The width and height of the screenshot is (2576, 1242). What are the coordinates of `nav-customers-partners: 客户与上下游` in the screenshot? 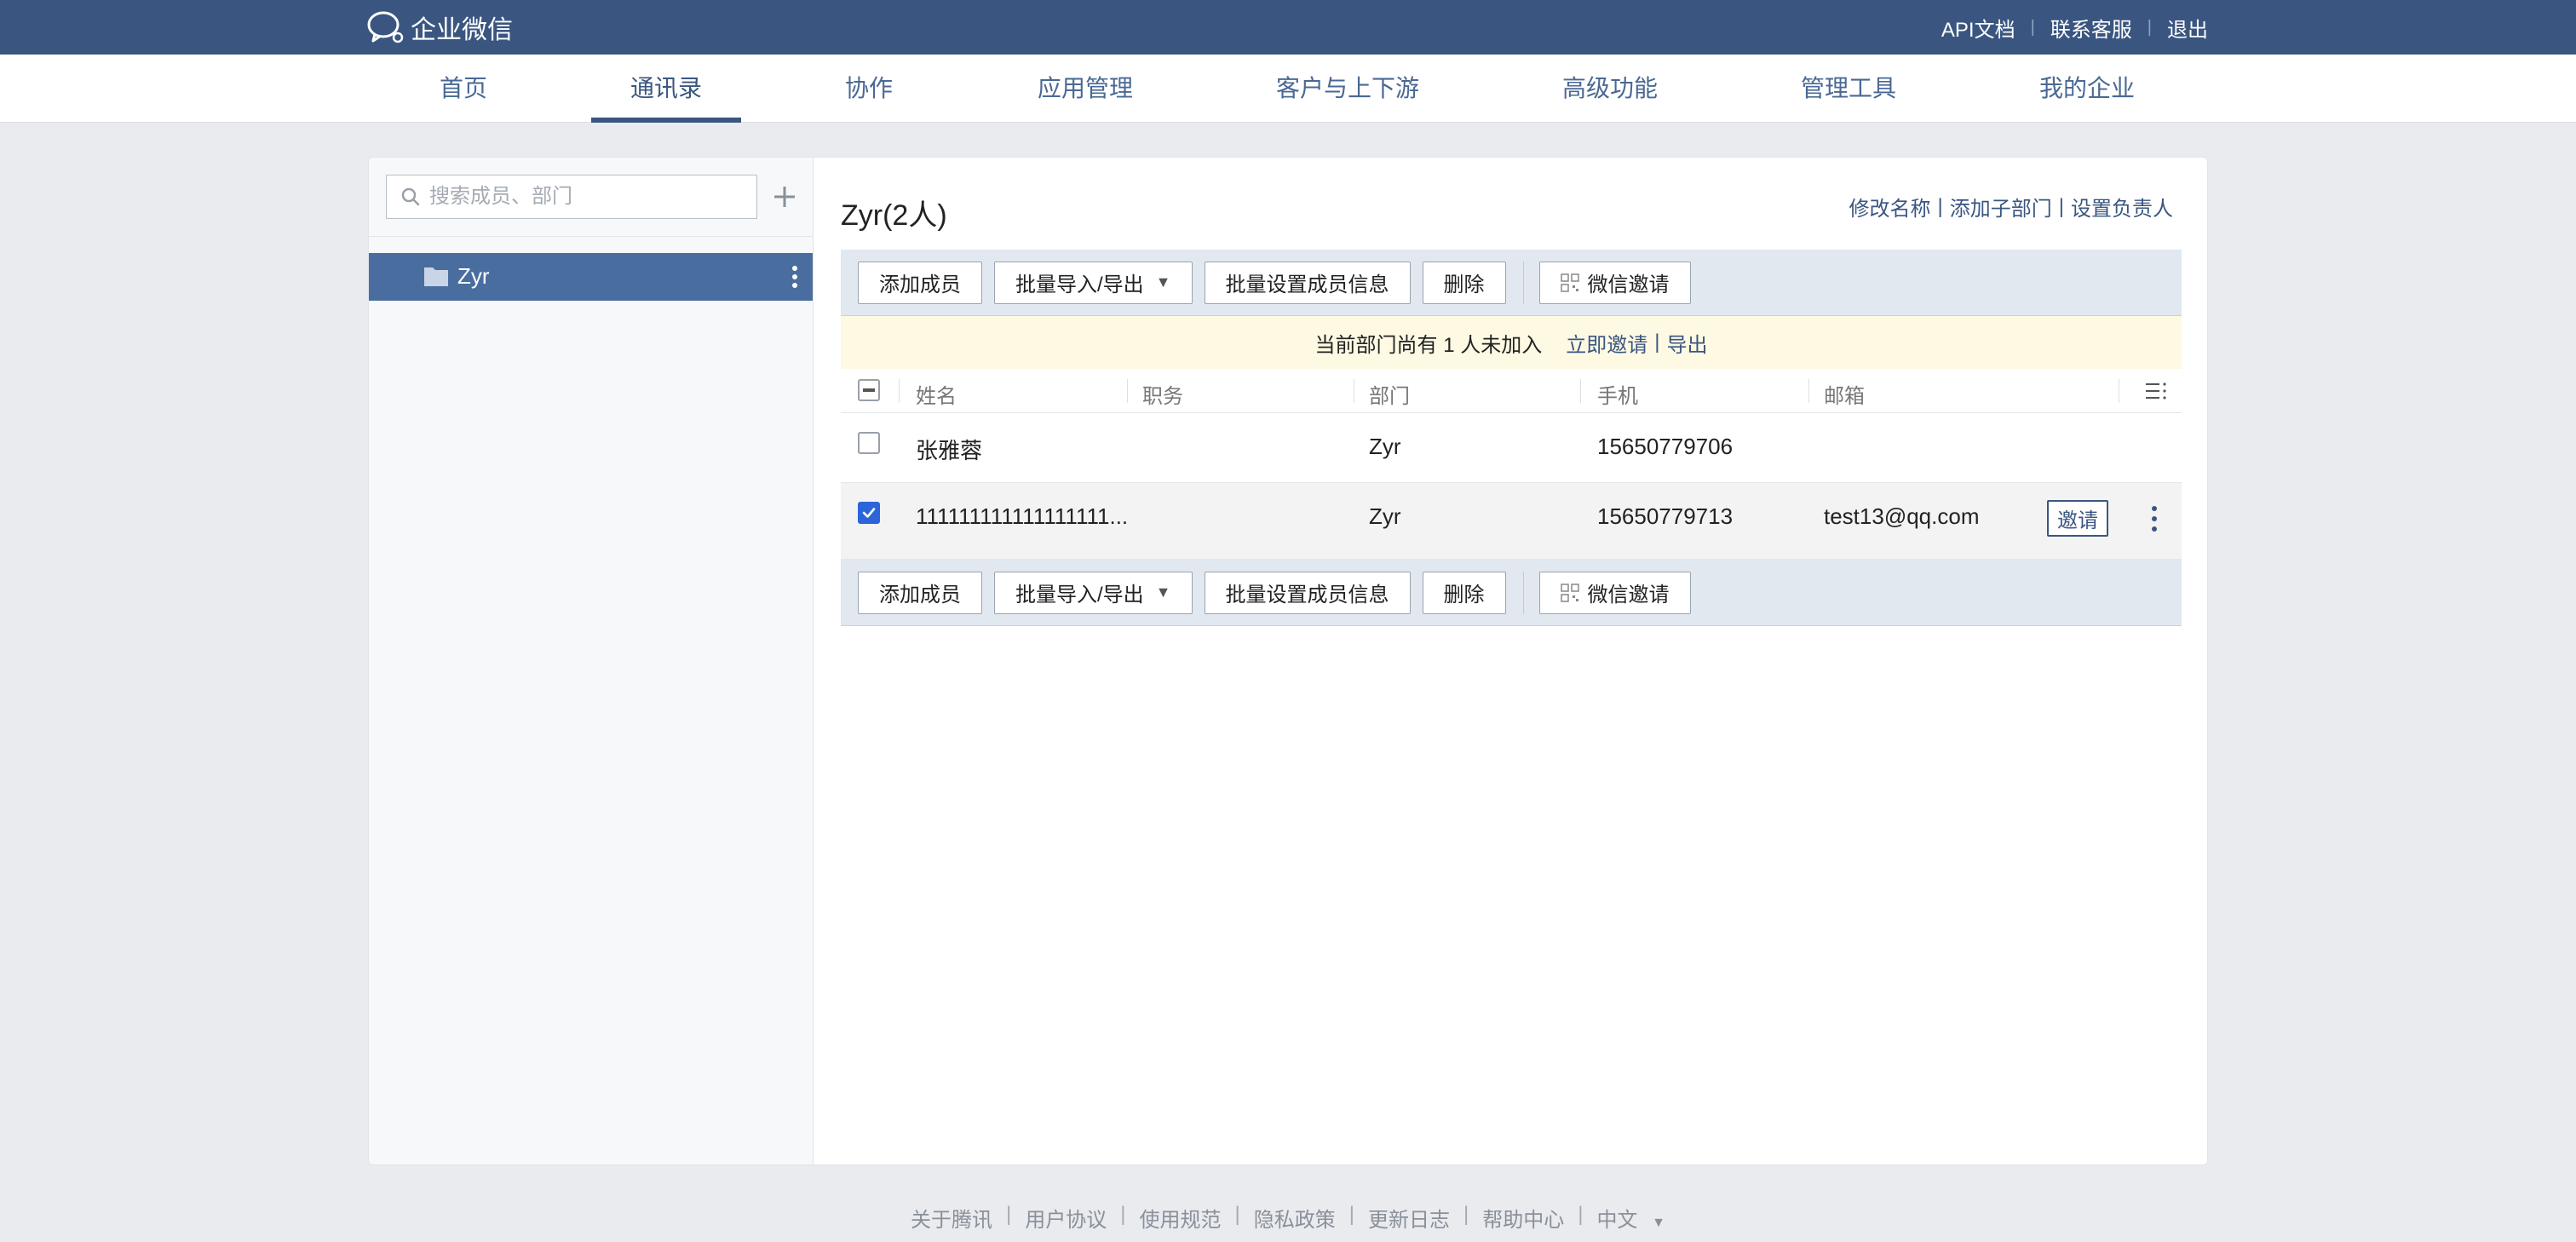 It's located at (1348, 89).